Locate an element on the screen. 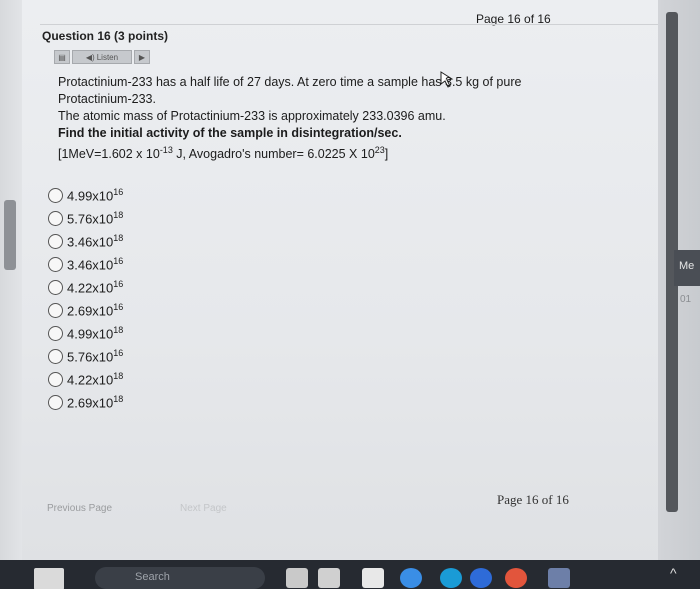 The height and width of the screenshot is (589, 700). answer-option: 3.46x1018 is located at coordinates (85, 241).